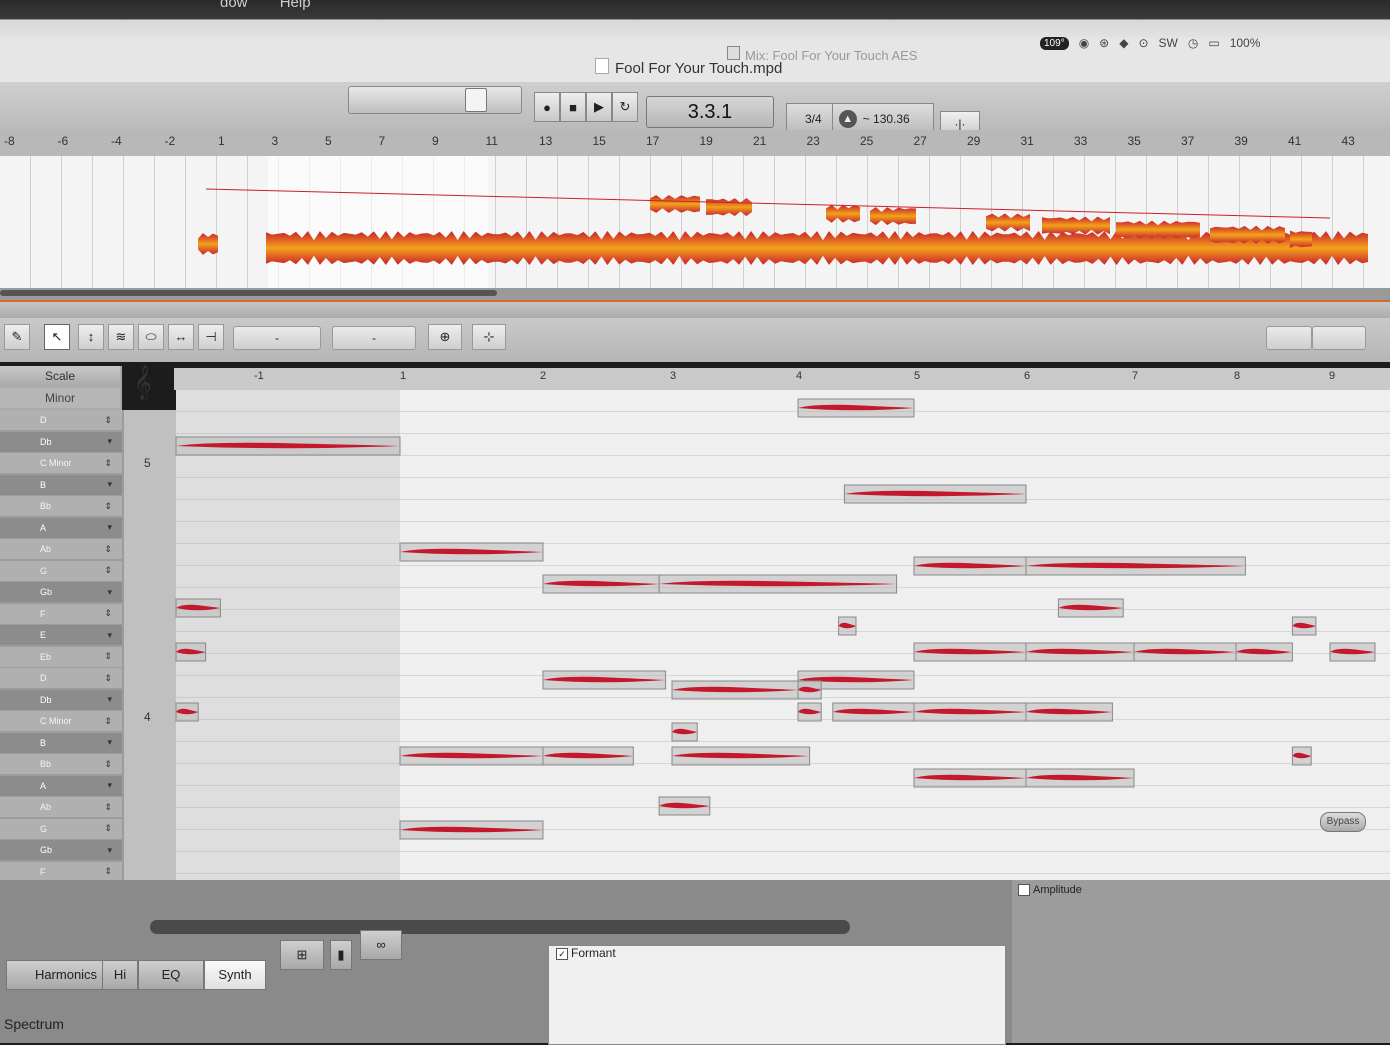 The width and height of the screenshot is (1390, 1045). What do you see at coordinates (1201, 961) in the screenshot?
I see `amplitude-panel` at bounding box center [1201, 961].